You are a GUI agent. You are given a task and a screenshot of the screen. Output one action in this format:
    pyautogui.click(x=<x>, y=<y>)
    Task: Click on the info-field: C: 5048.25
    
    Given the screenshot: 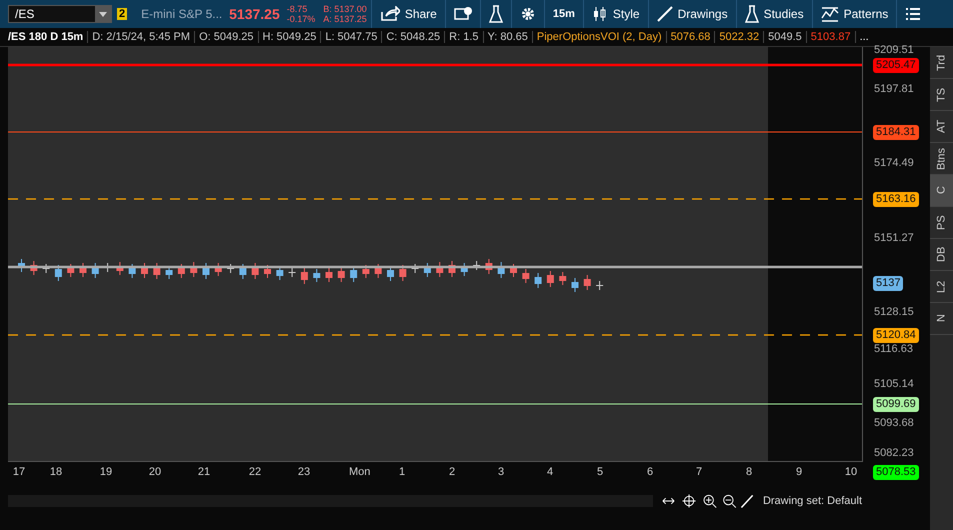 What is the action you would take?
    pyautogui.click(x=412, y=37)
    